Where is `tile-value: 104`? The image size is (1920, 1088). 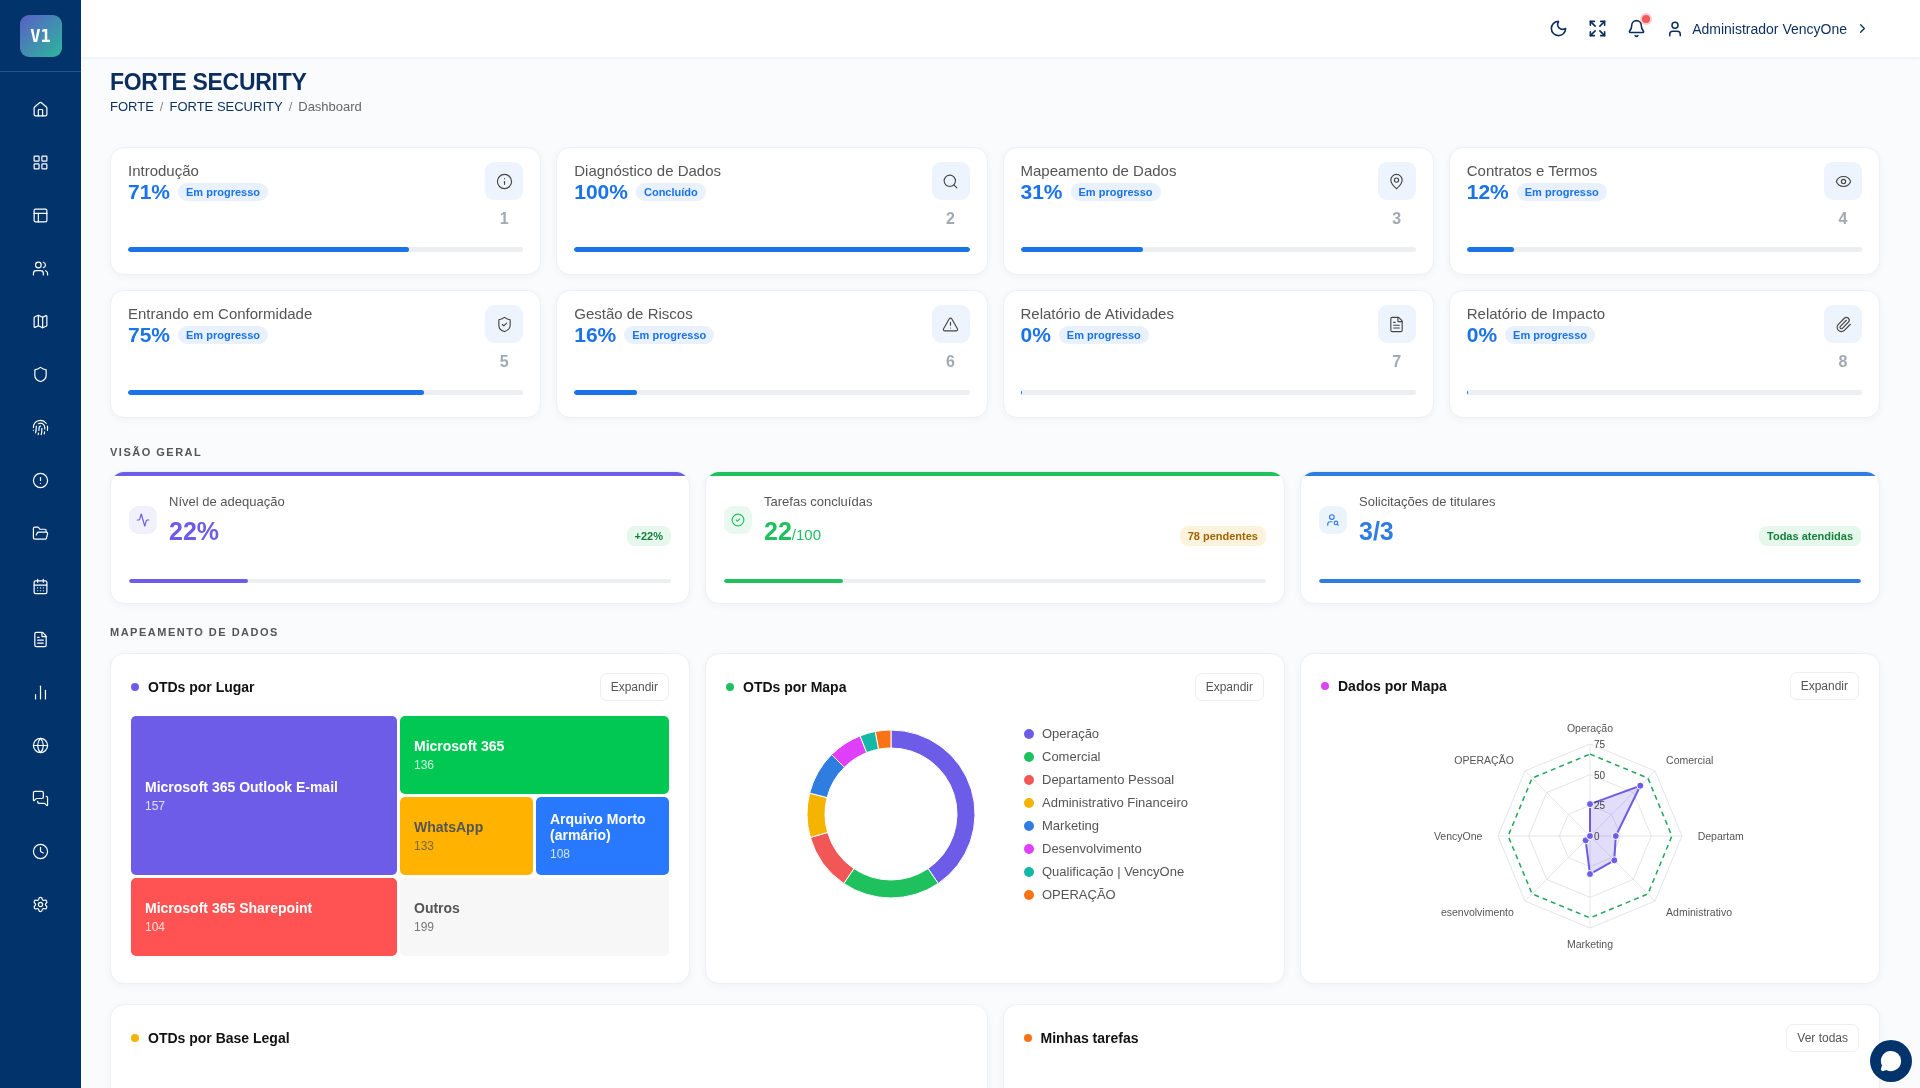 tile-value: 104 is located at coordinates (156, 927).